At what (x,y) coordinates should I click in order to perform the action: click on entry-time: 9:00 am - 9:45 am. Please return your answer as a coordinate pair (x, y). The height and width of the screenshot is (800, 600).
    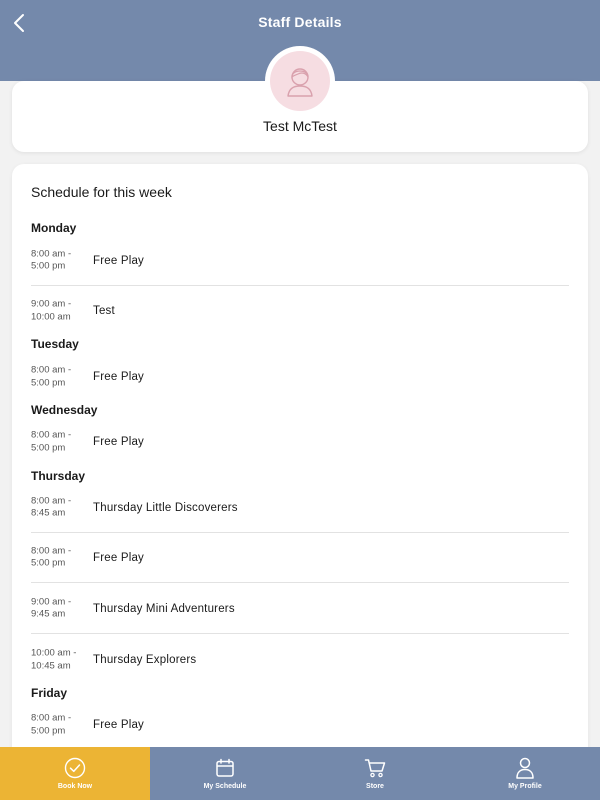
    Looking at the image, I should click on (51, 608).